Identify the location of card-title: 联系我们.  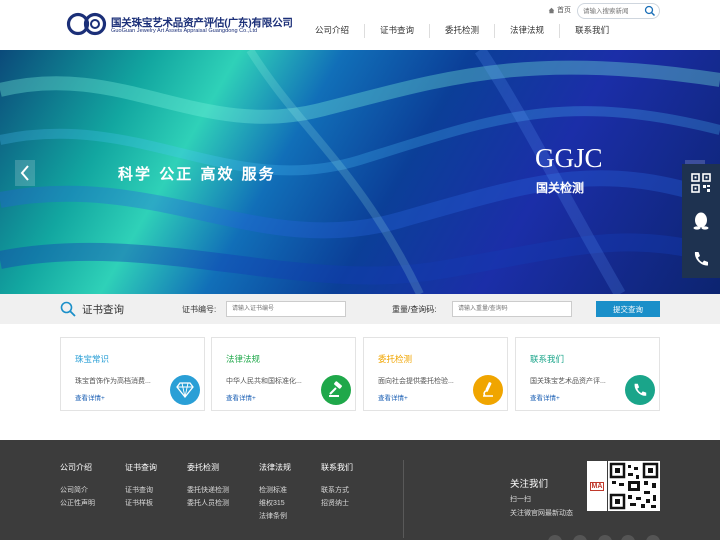
(547, 359).